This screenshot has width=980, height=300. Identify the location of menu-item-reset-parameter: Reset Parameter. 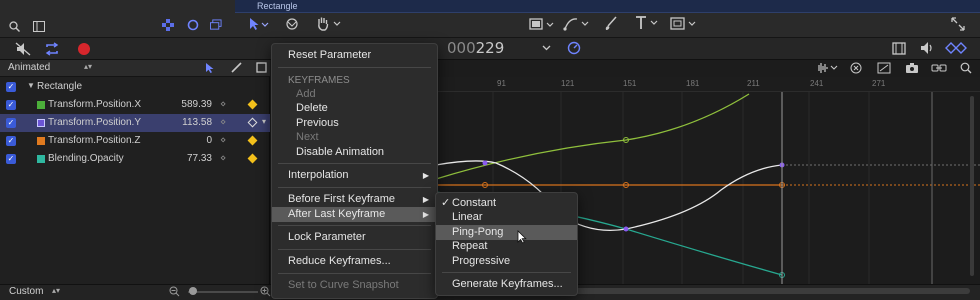
(354, 55).